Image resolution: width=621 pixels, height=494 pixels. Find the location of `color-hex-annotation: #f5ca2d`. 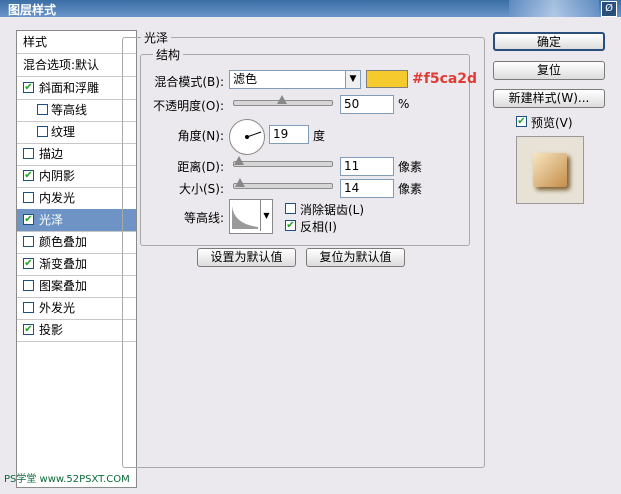

color-hex-annotation: #f5ca2d is located at coordinates (445, 79).